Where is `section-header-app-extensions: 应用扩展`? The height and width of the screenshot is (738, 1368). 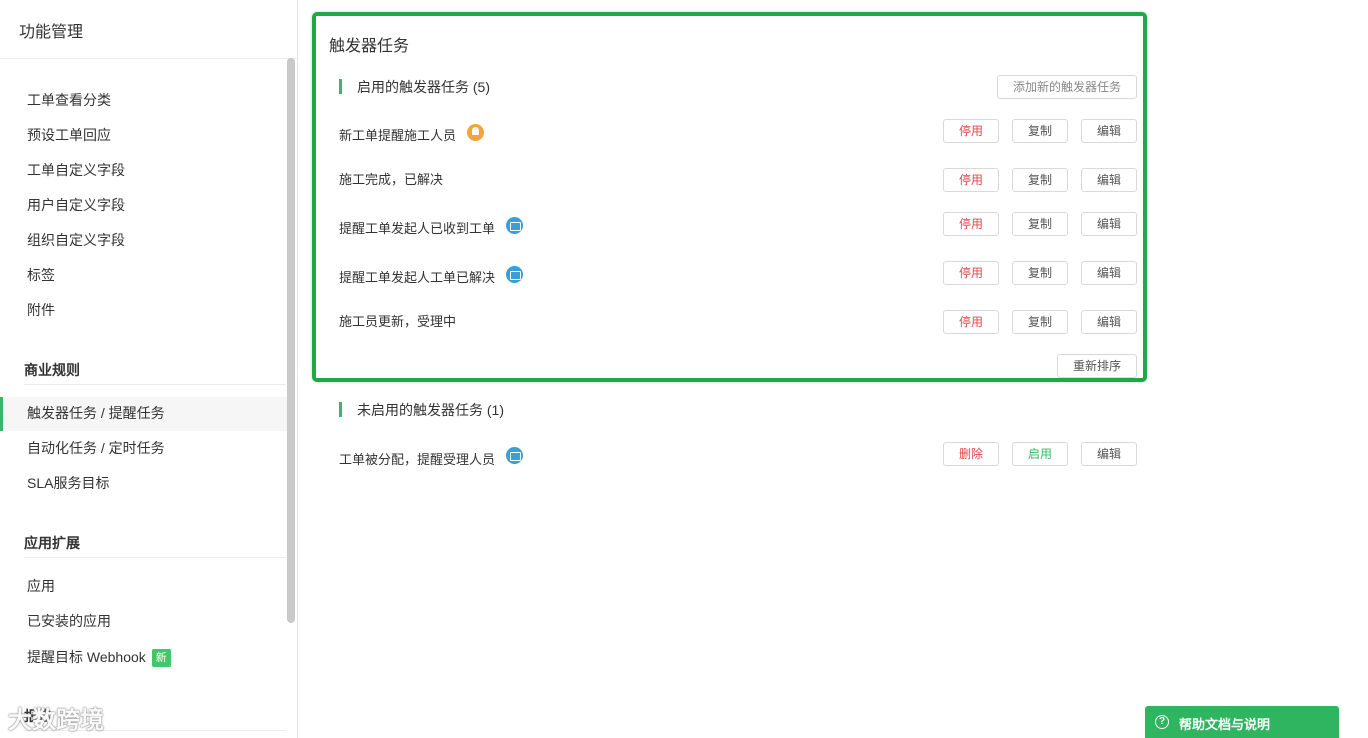
section-header-app-extensions: 应用扩展 is located at coordinates (52, 543).